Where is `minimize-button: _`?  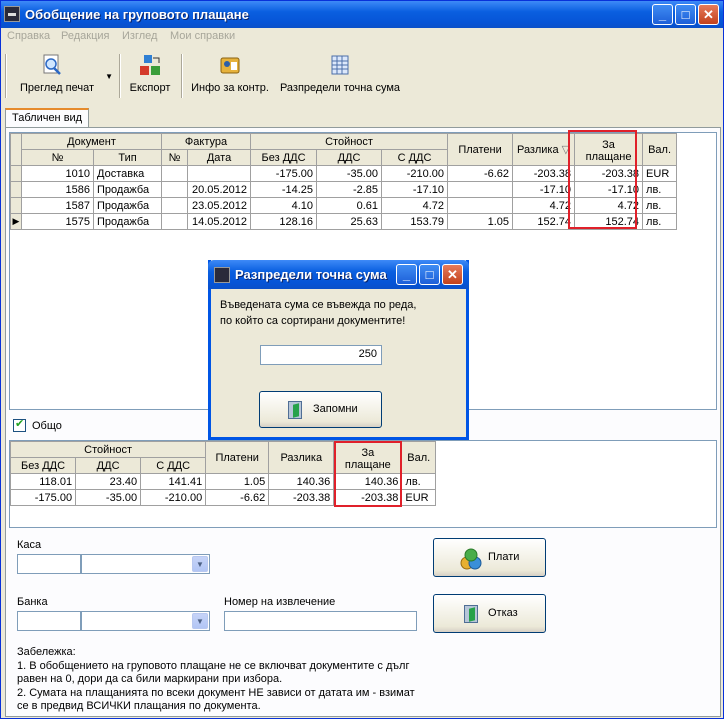
minimize-button: _ is located at coordinates (662, 14).